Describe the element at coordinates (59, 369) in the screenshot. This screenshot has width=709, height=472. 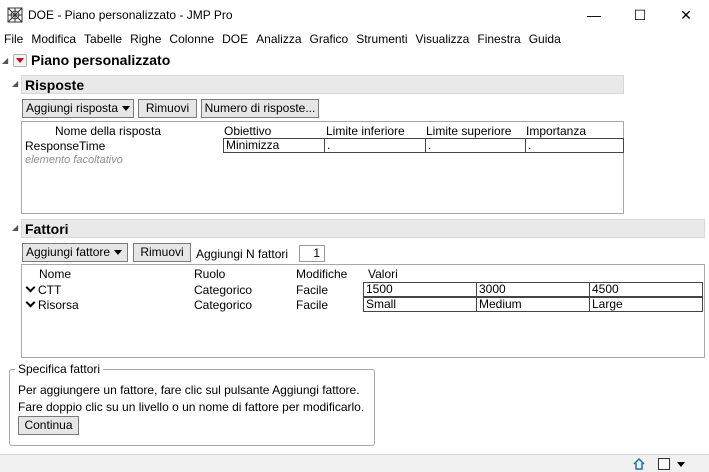
I see `specifica-fattori-legend: Specifica fattori` at that location.